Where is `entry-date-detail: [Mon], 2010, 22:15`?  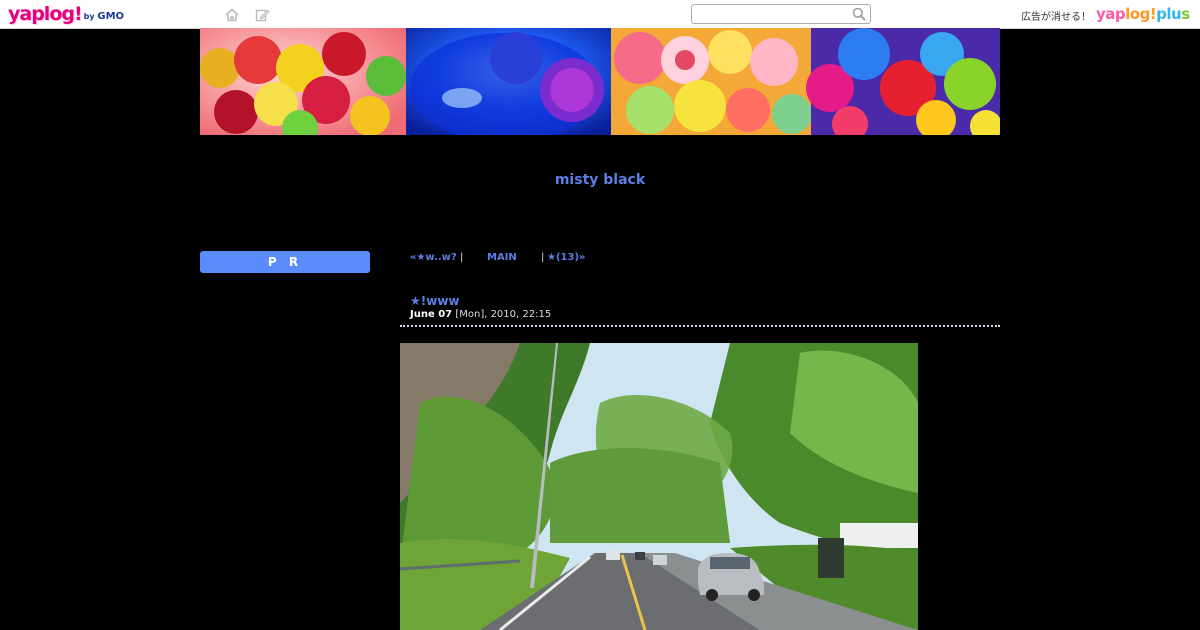
entry-date-detail: [Mon], 2010, 22:15 is located at coordinates (503, 314).